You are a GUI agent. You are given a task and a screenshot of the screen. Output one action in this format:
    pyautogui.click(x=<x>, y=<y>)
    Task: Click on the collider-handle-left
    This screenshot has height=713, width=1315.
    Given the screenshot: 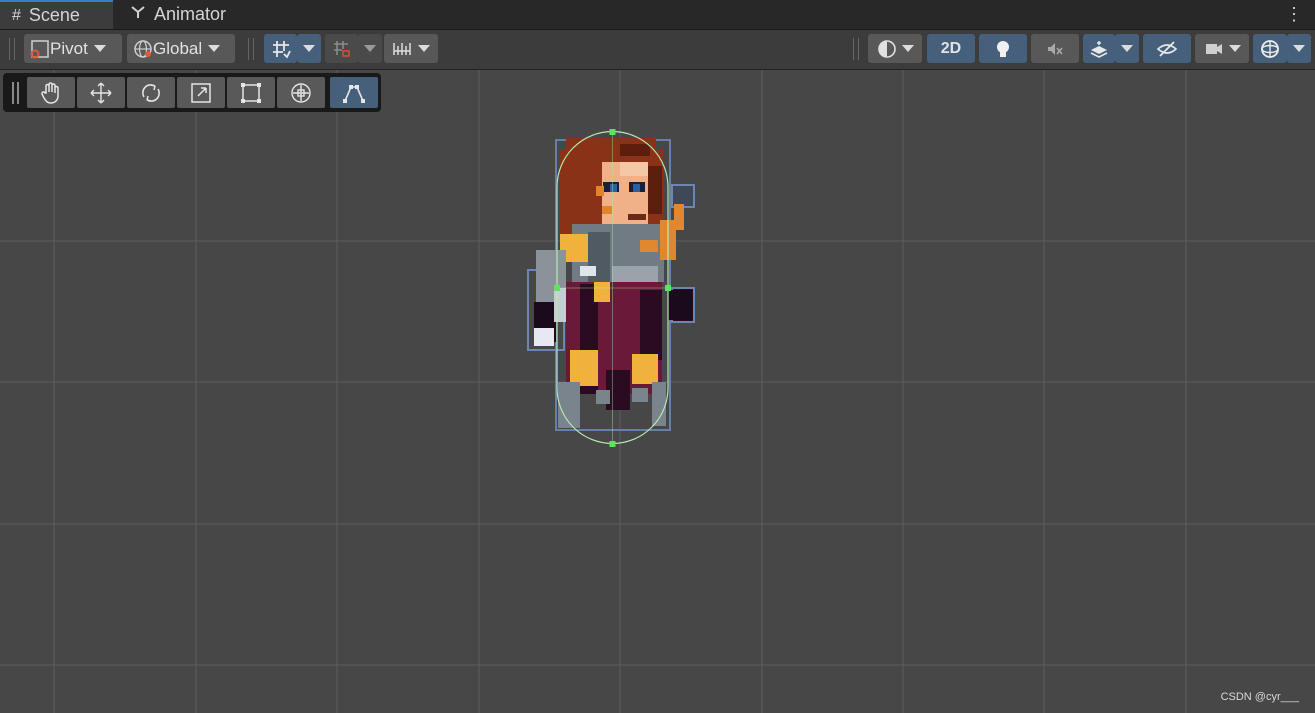 What is the action you would take?
    pyautogui.click(x=557, y=288)
    